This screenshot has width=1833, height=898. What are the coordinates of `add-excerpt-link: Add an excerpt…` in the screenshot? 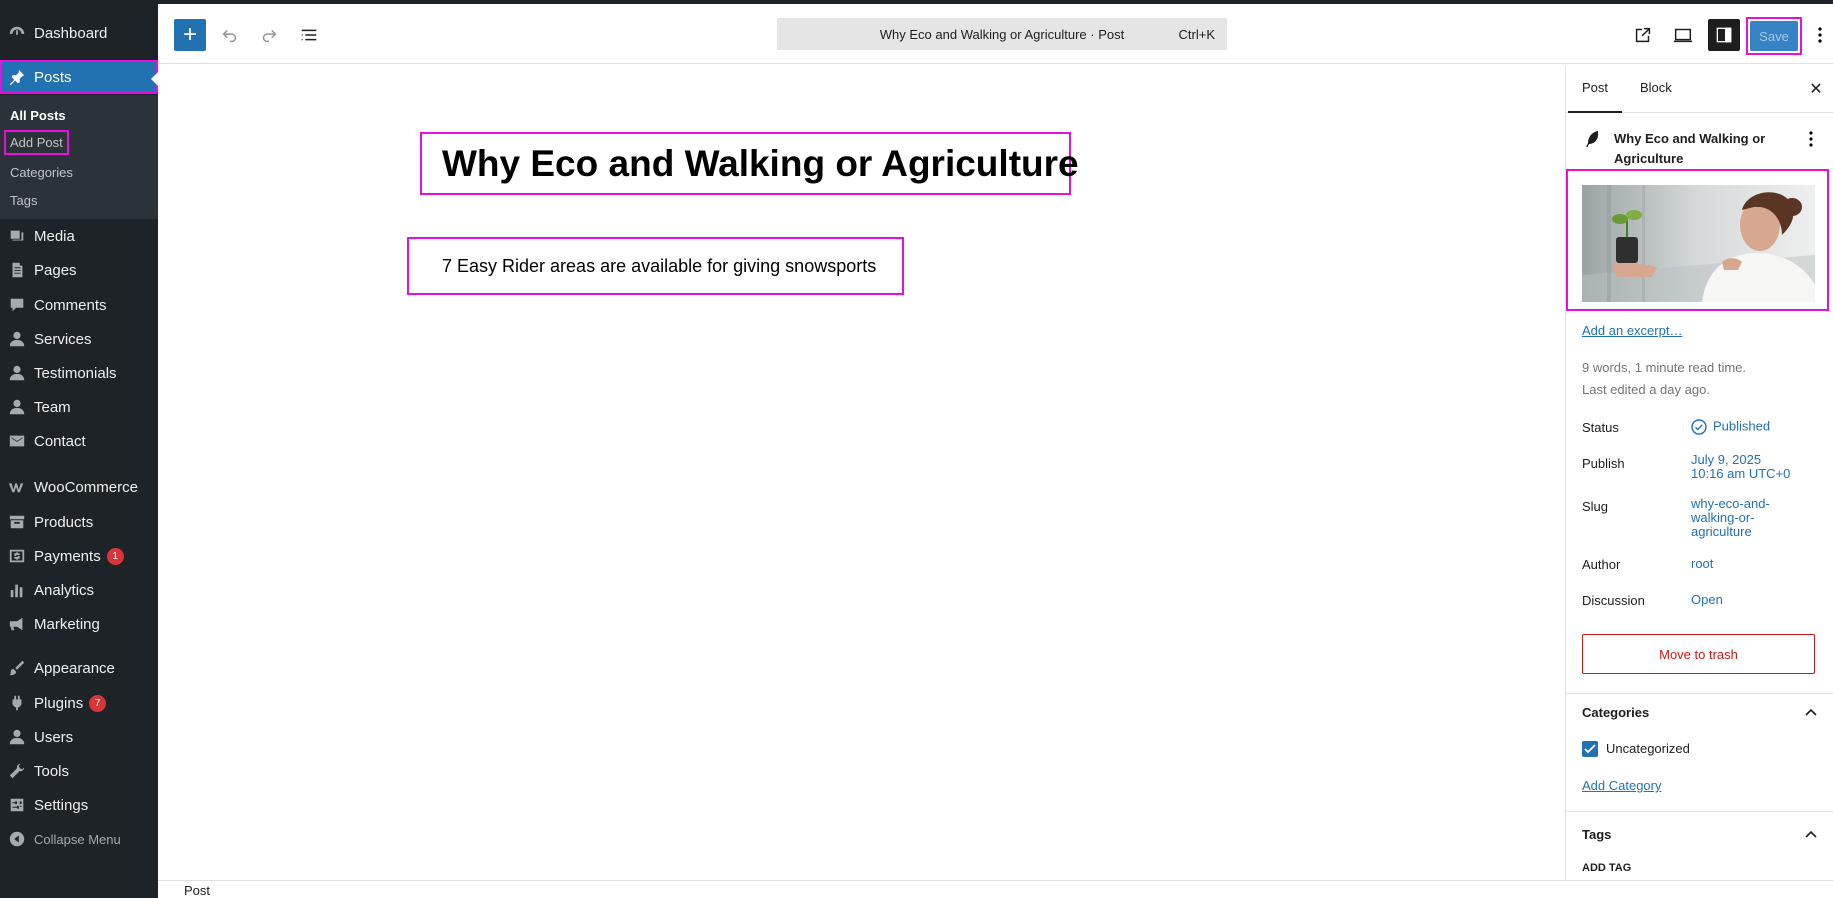 It's located at (1632, 330).